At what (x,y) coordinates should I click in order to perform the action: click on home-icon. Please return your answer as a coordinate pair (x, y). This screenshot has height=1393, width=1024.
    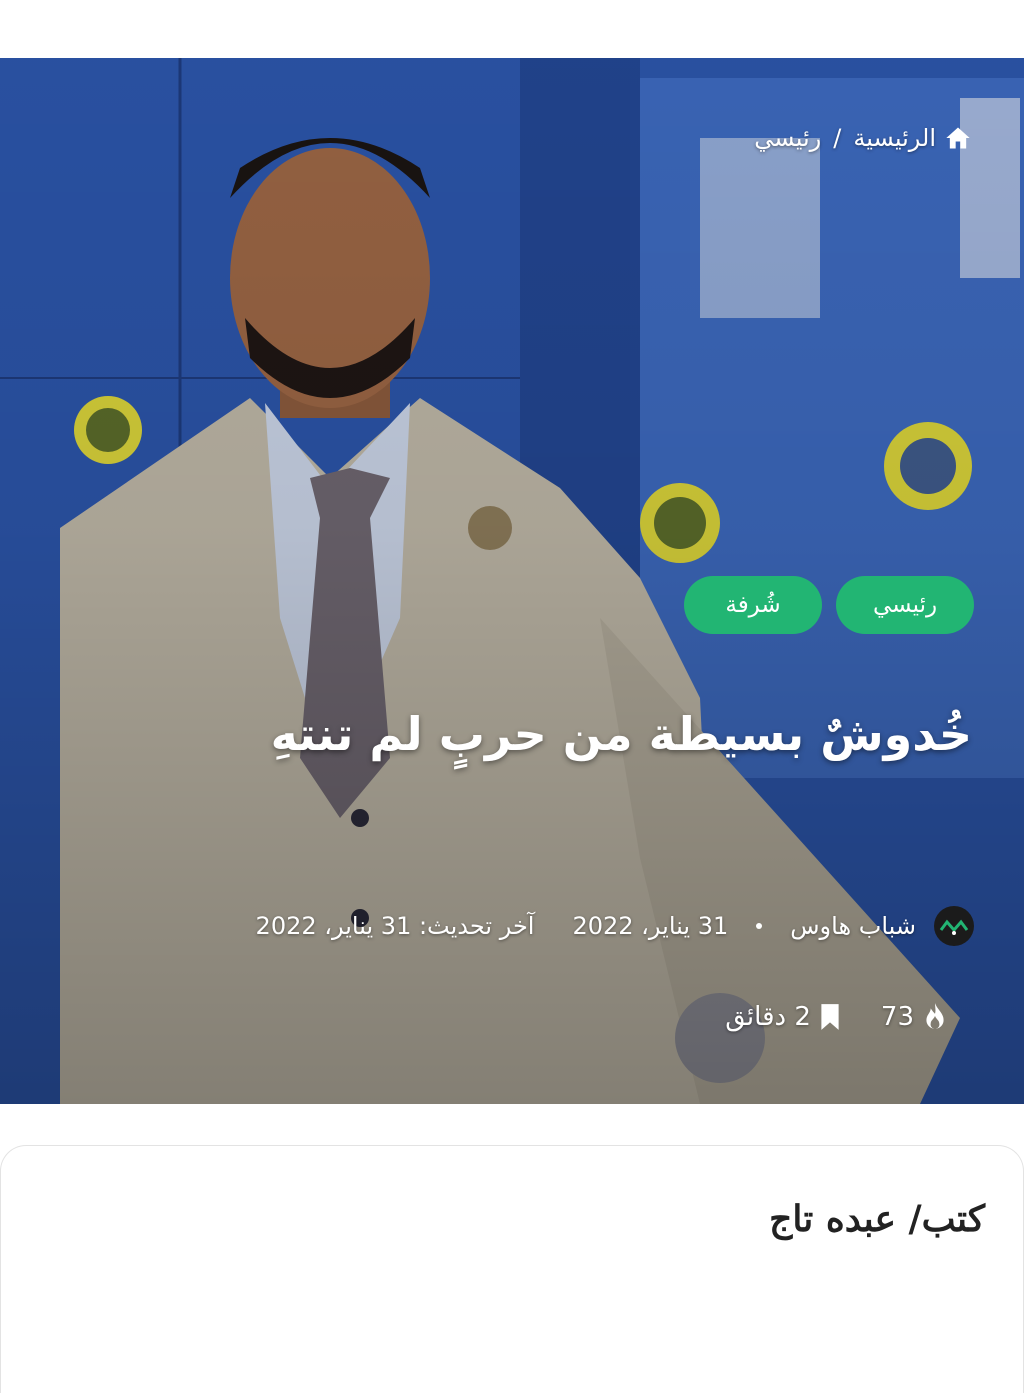
    Looking at the image, I should click on (958, 138).